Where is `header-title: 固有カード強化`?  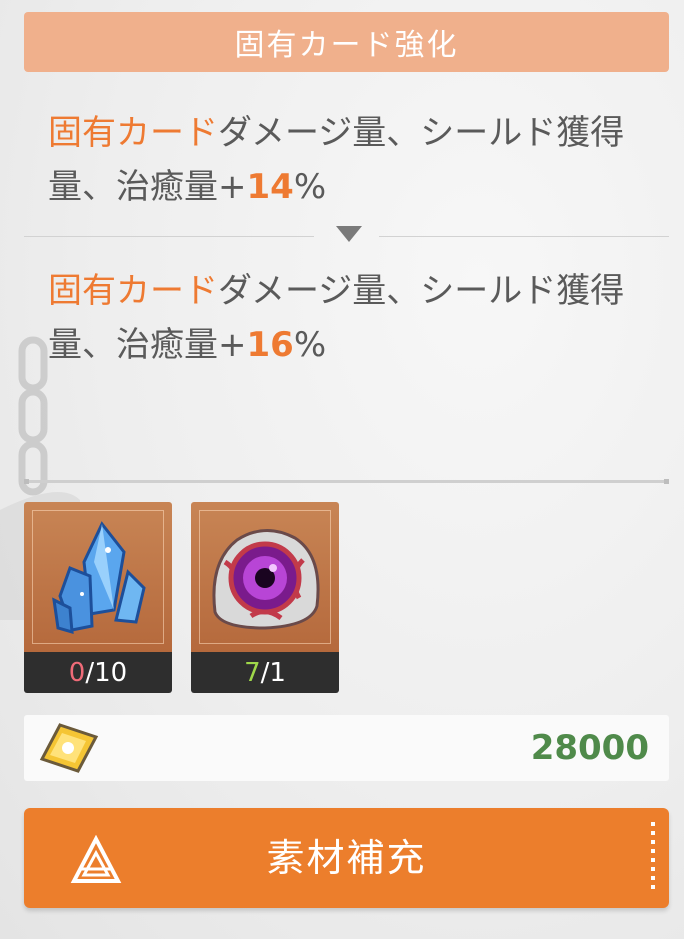
header-title: 固有カード強化 is located at coordinates (346, 45).